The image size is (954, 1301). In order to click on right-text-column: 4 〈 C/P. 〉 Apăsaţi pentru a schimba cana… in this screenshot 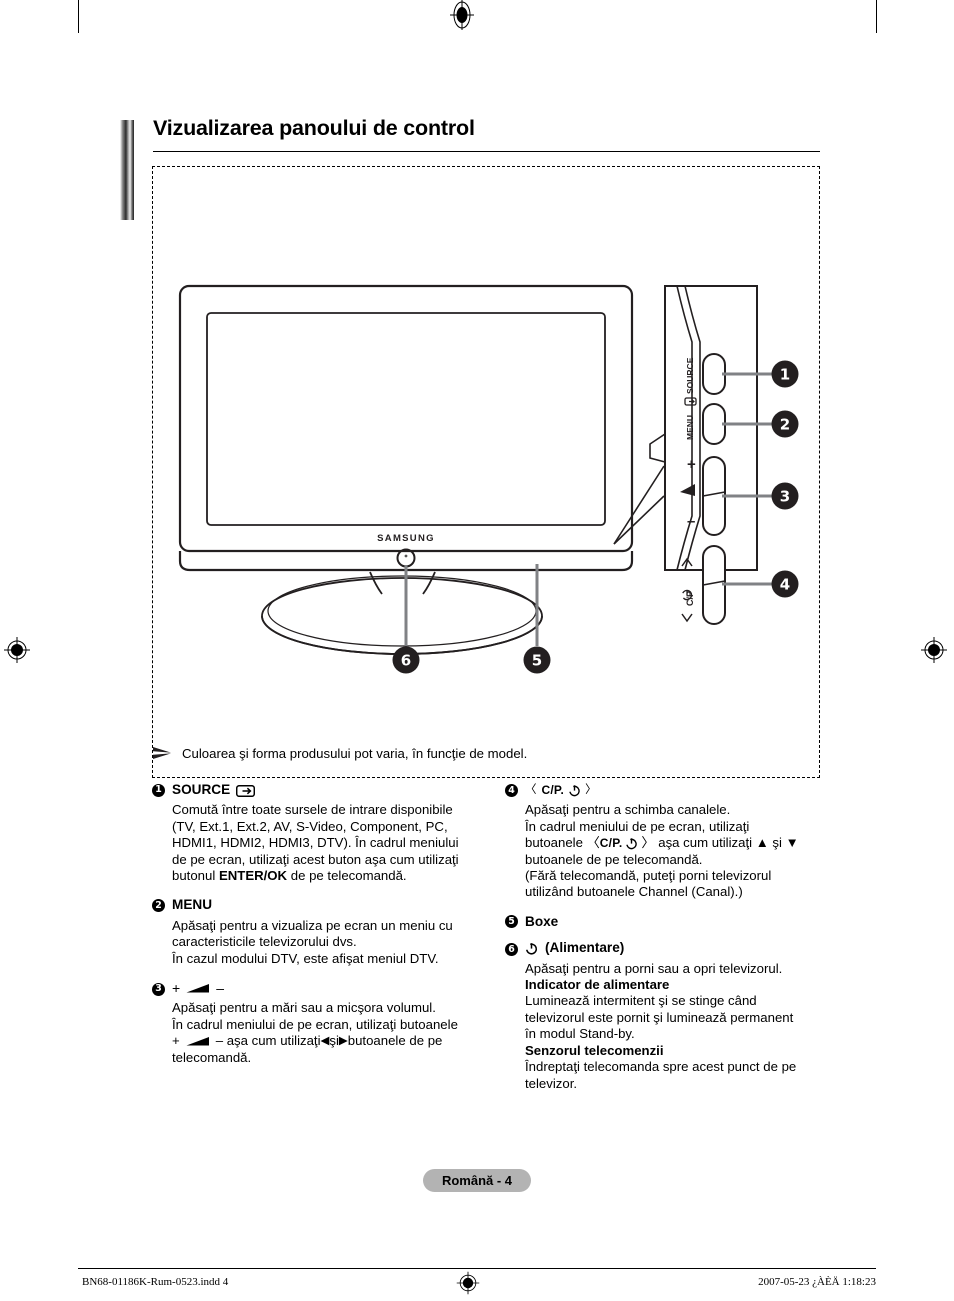, I will do `click(675, 938)`.